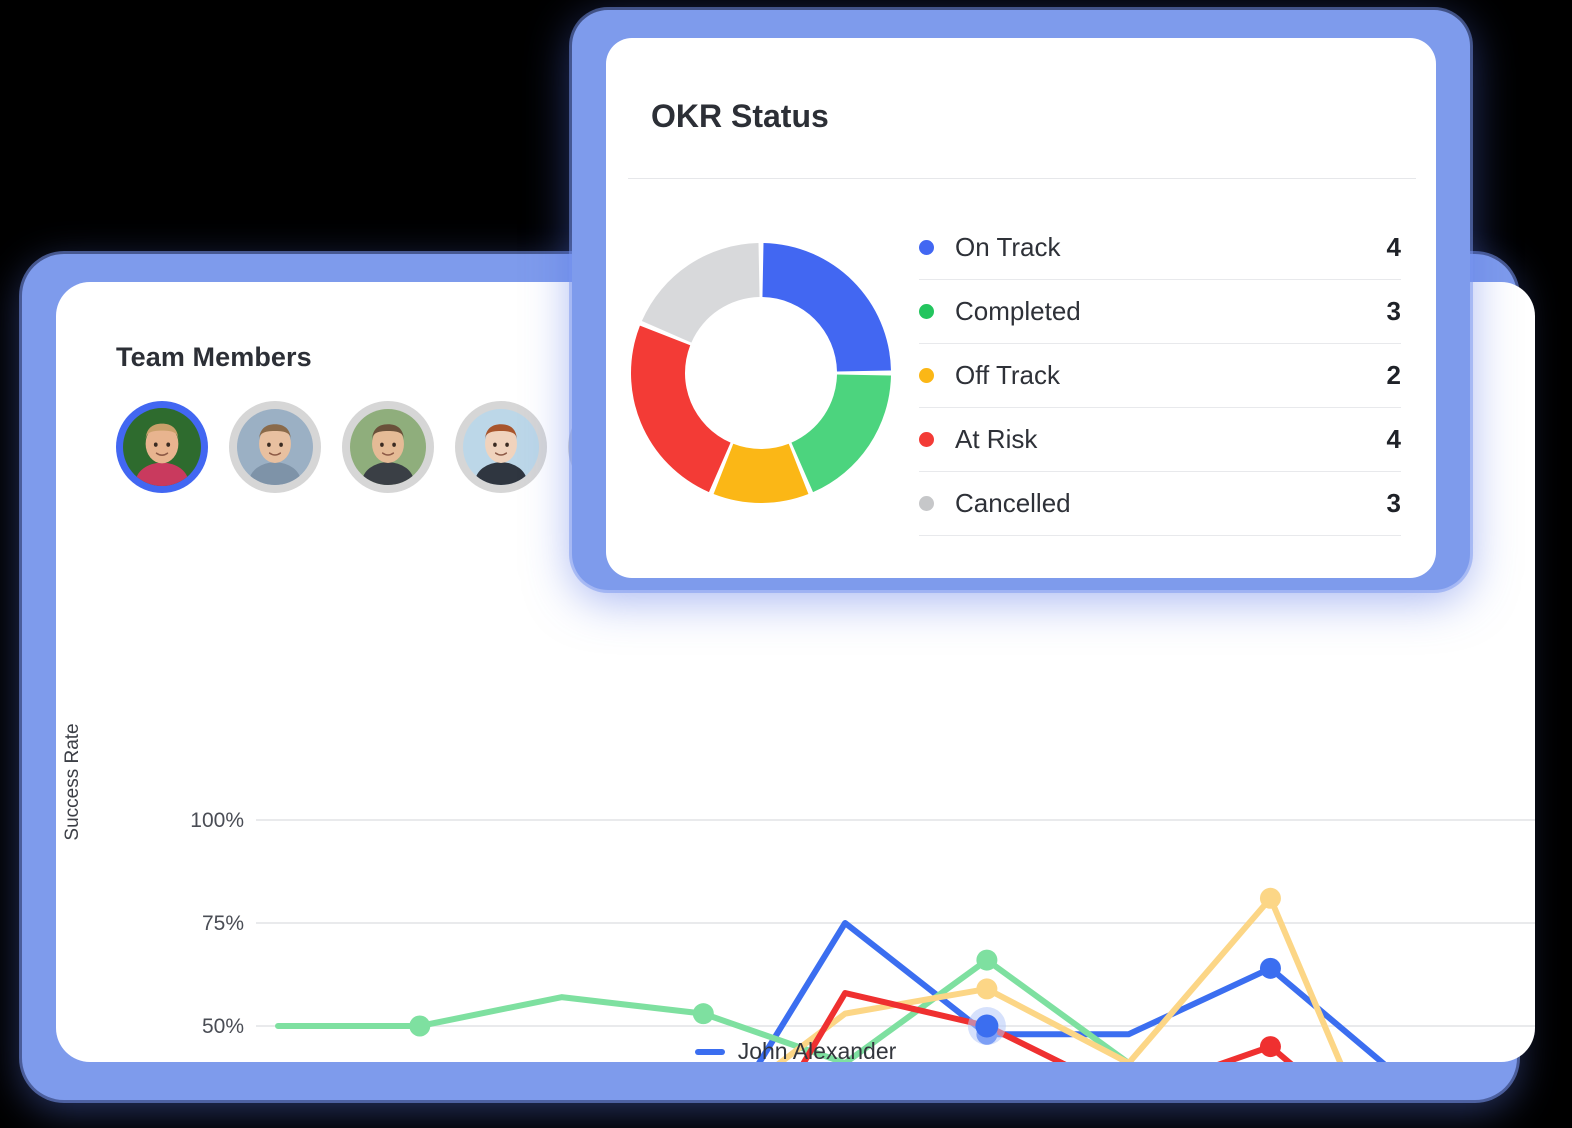 The image size is (1572, 1128). I want to click on okr-donut-chart, so click(761, 375).